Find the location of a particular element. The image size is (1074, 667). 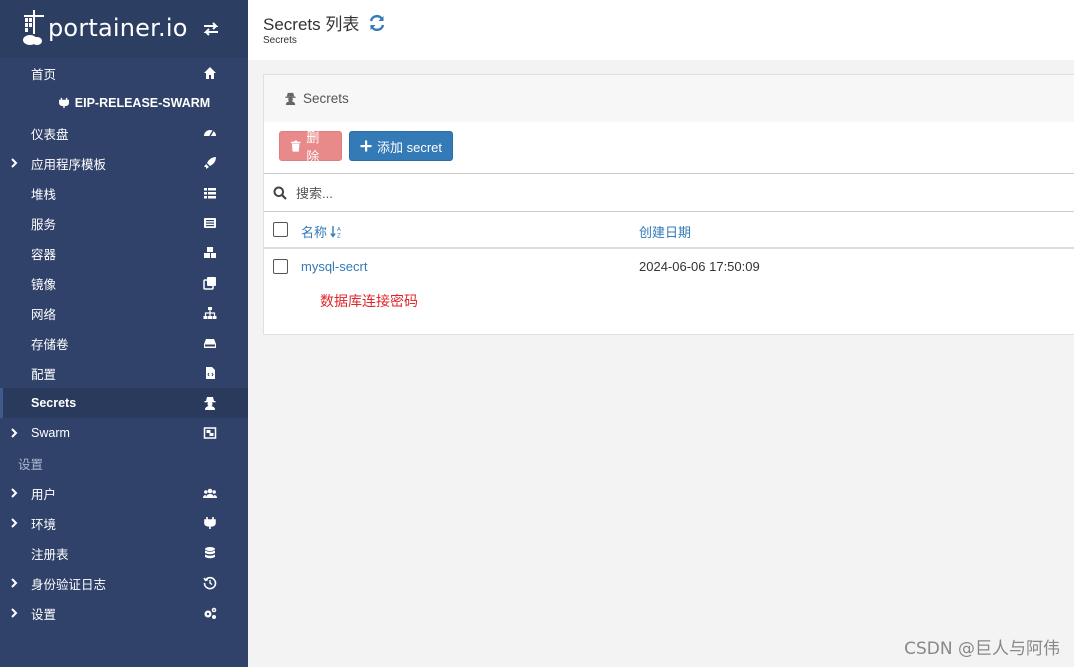

sidebar-item-label: Secrets is located at coordinates (54, 403).